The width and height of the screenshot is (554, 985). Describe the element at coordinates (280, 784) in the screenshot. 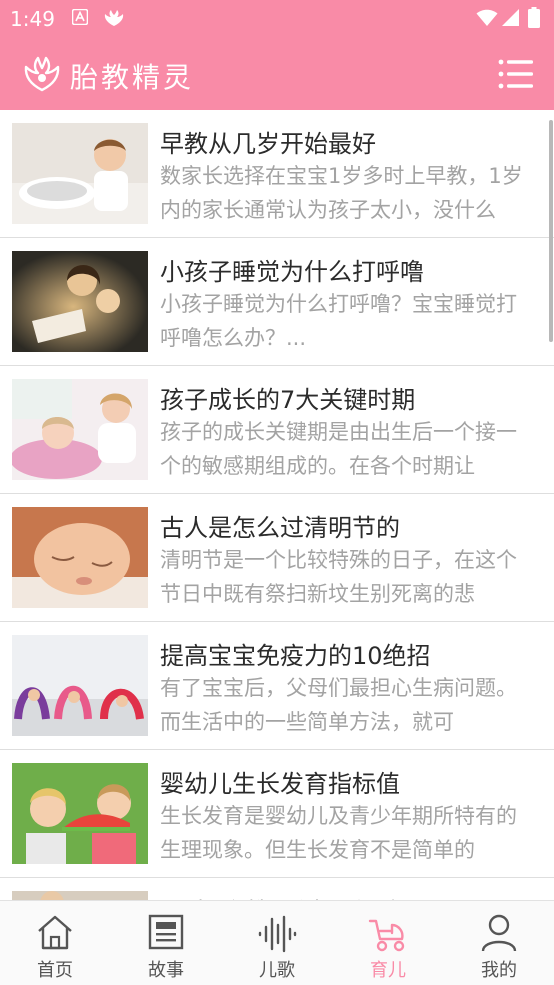

I see `article-title: 婴幼儿生长发育指标值` at that location.